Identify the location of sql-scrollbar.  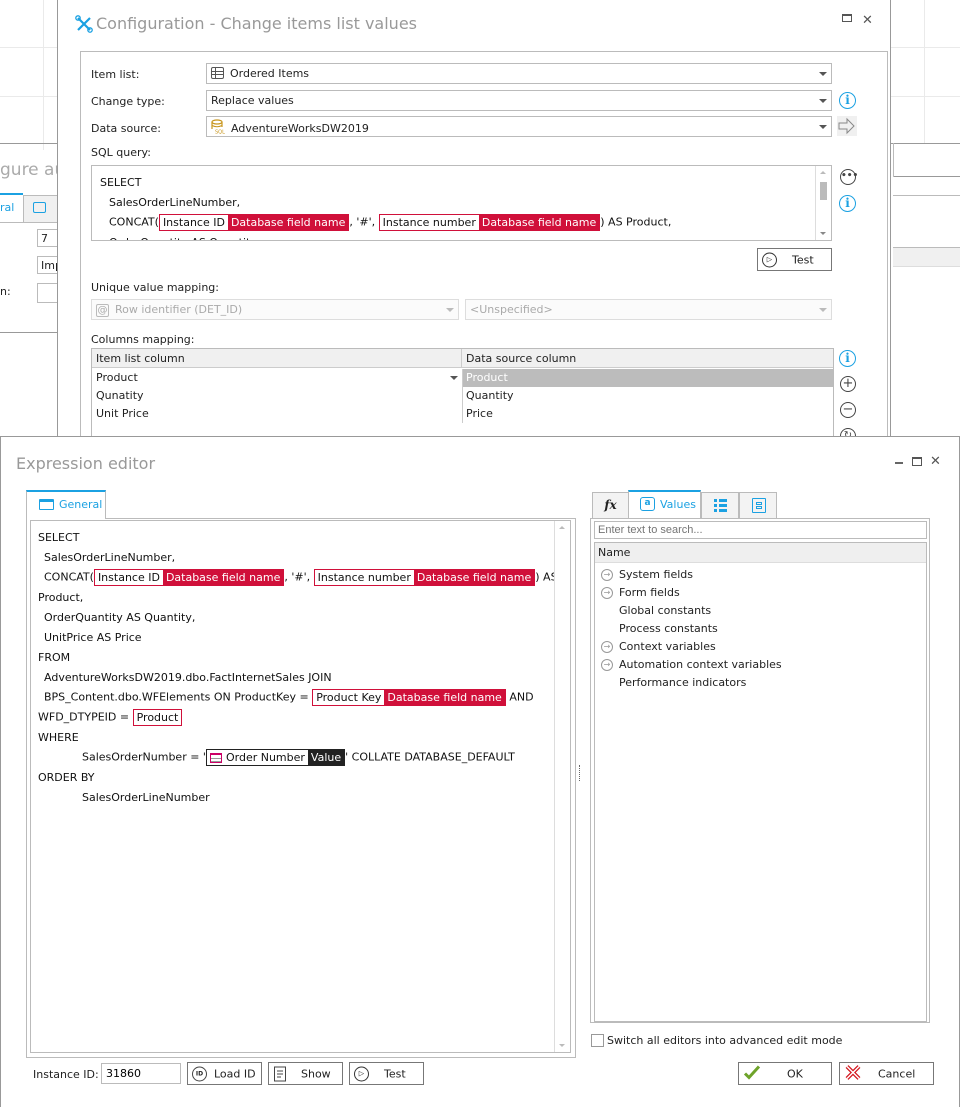
(823, 203).